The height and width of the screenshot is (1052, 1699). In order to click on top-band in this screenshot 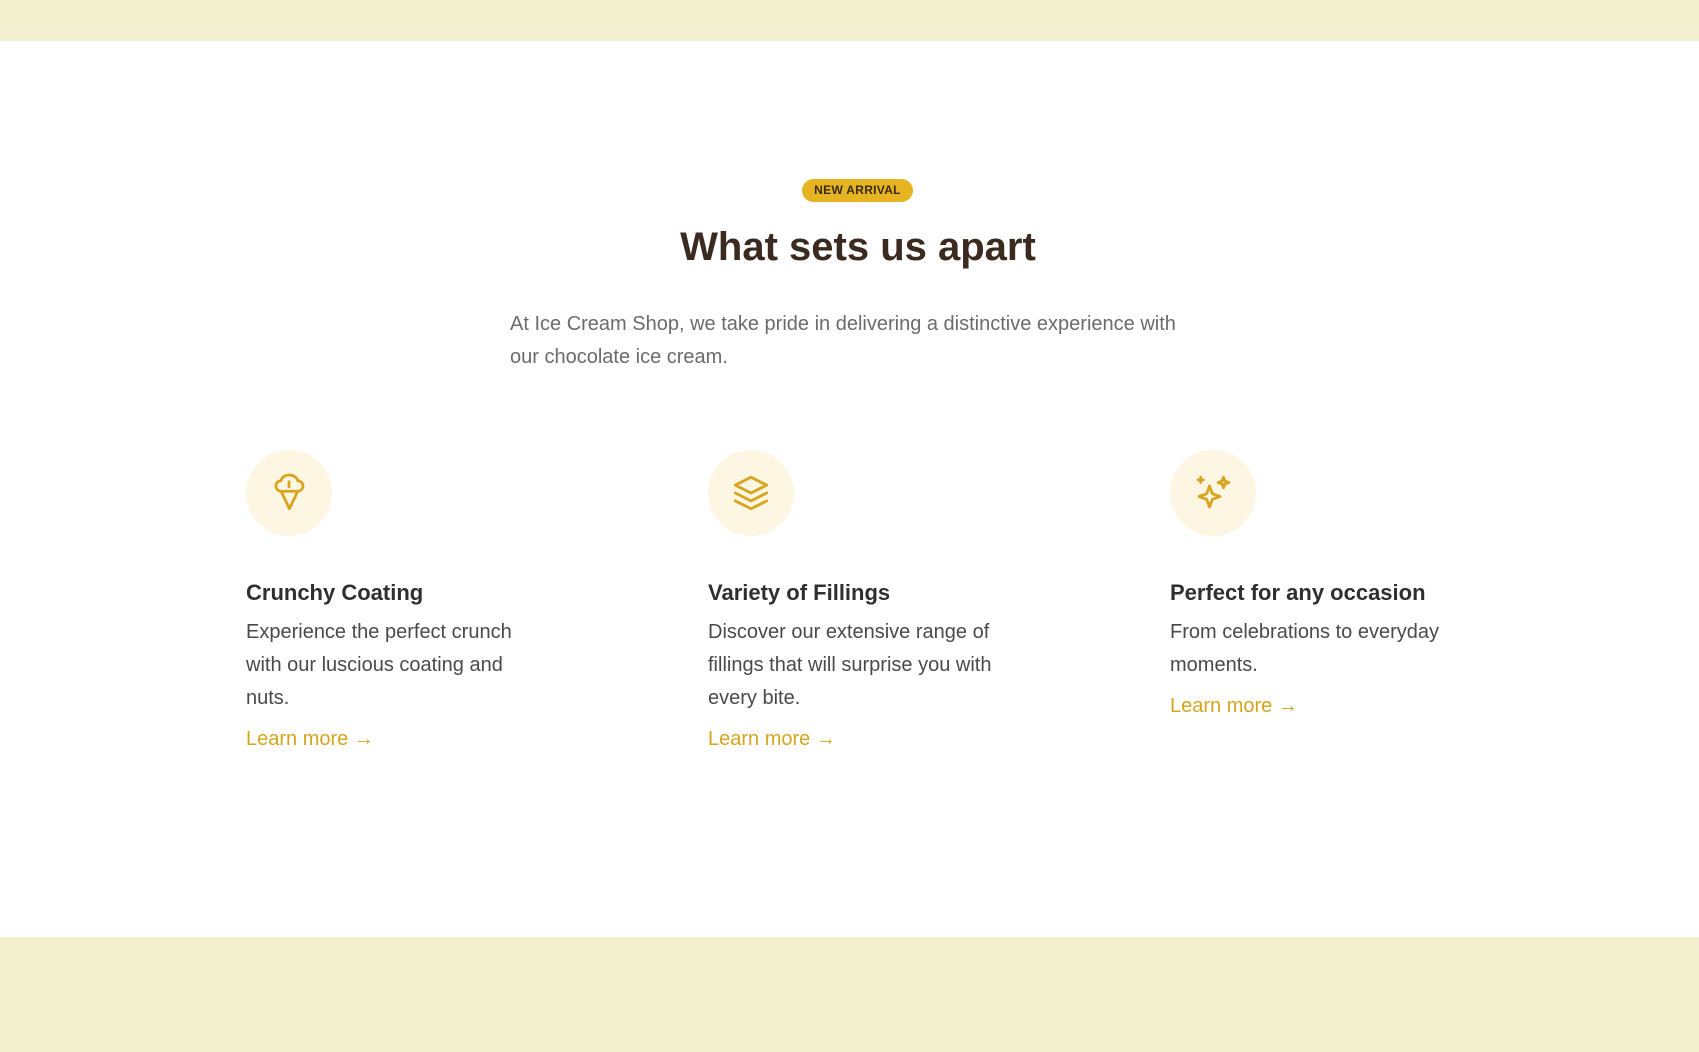, I will do `click(849, 20)`.